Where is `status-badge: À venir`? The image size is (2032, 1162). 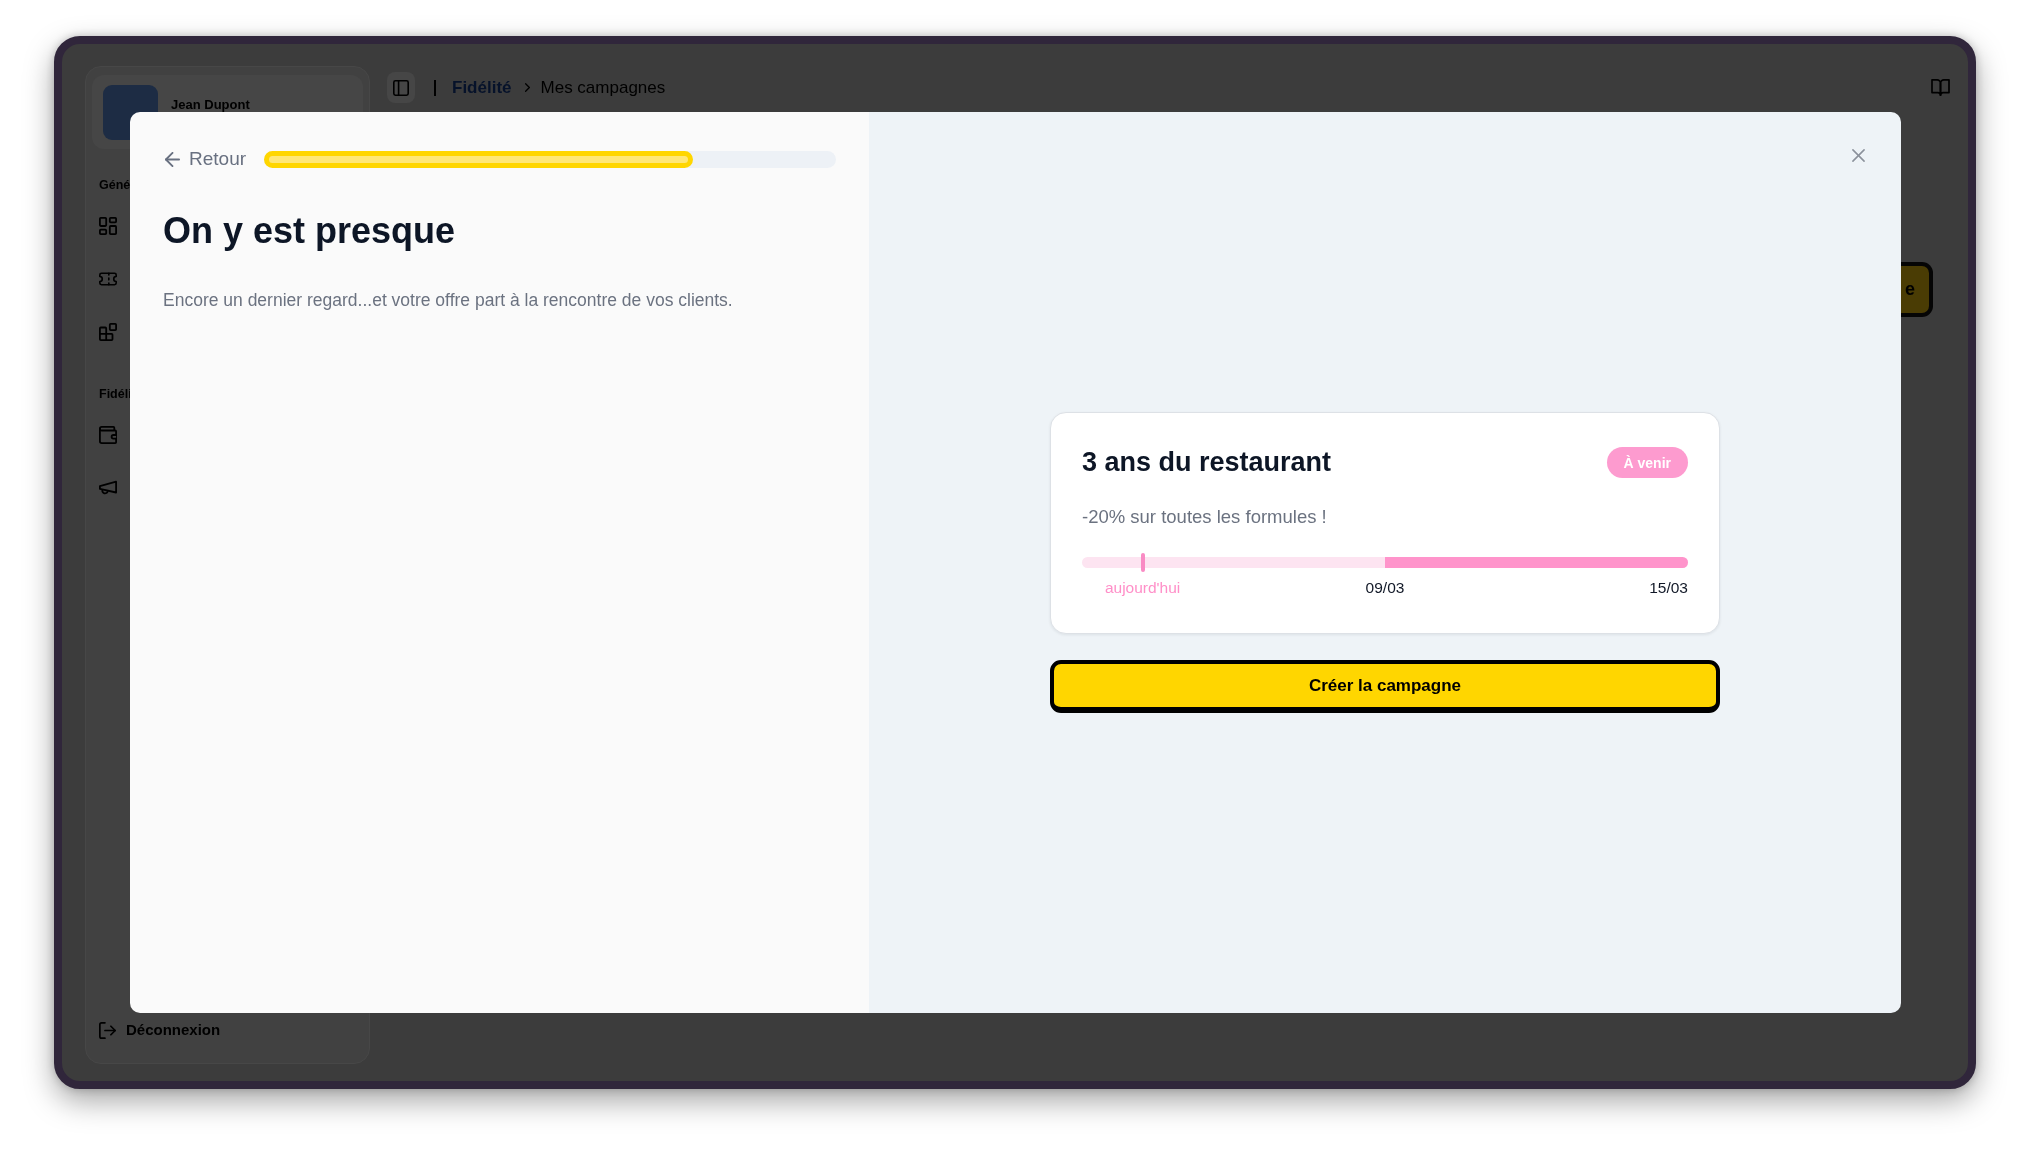 status-badge: À venir is located at coordinates (1647, 462).